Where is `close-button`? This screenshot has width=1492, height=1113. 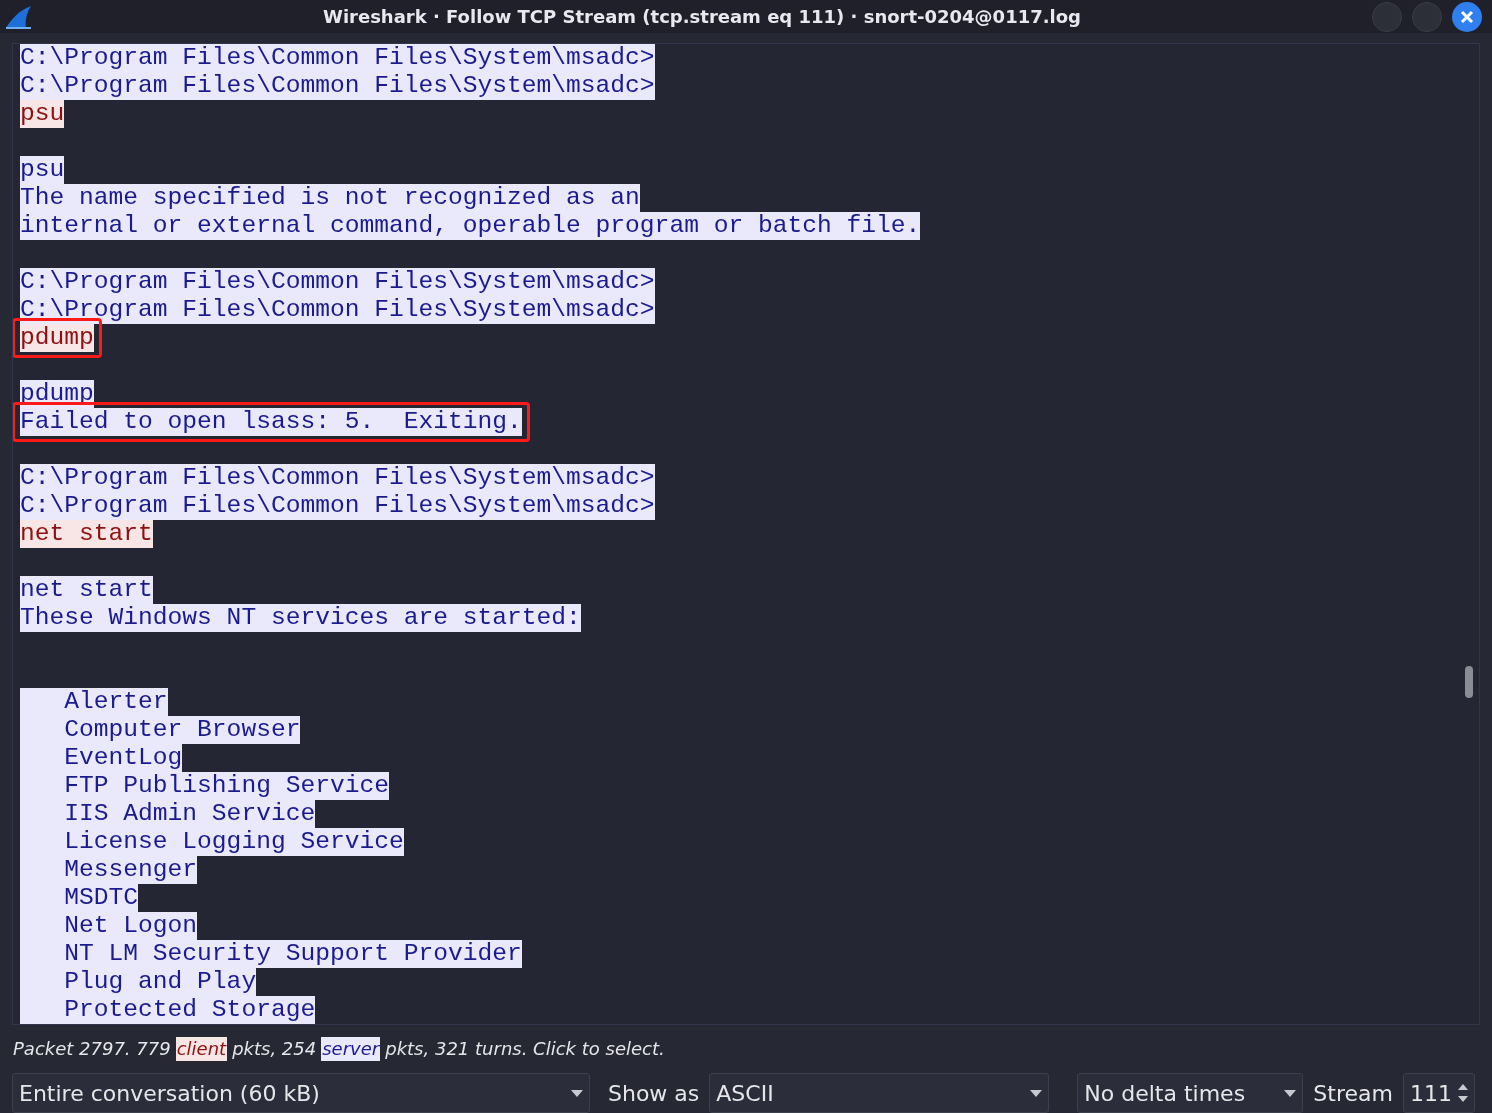 close-button is located at coordinates (1467, 16).